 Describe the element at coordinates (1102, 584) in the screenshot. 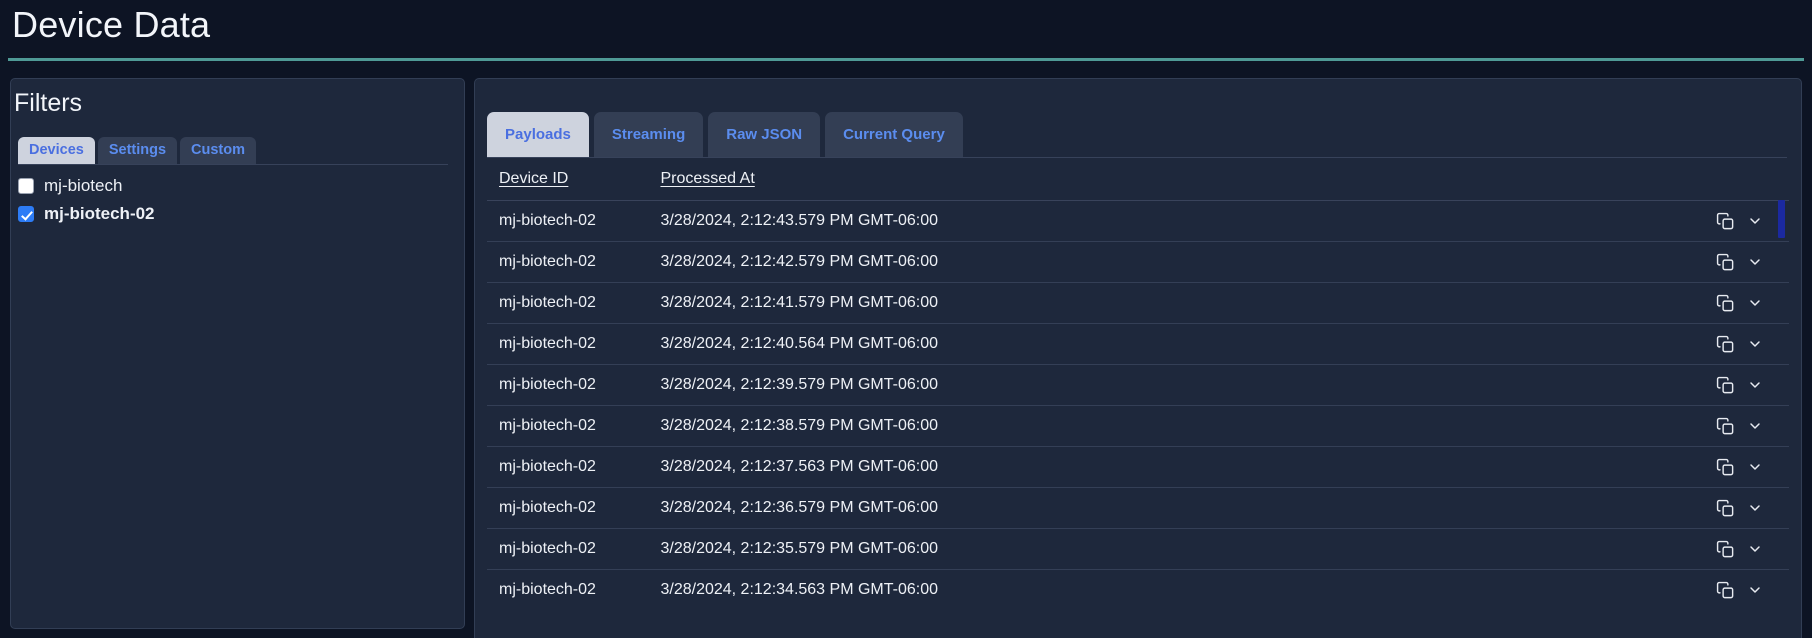

I see `cell-processed-at: 3/28/2024, 2:12:34.563 PM GMT-06:00` at that location.